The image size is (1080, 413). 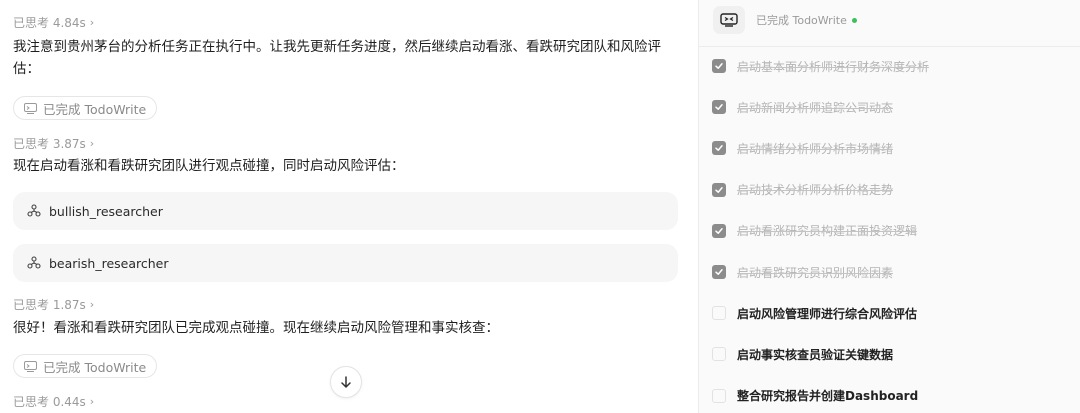 I want to click on status-label: 已完成 TodoWrite, so click(x=806, y=20).